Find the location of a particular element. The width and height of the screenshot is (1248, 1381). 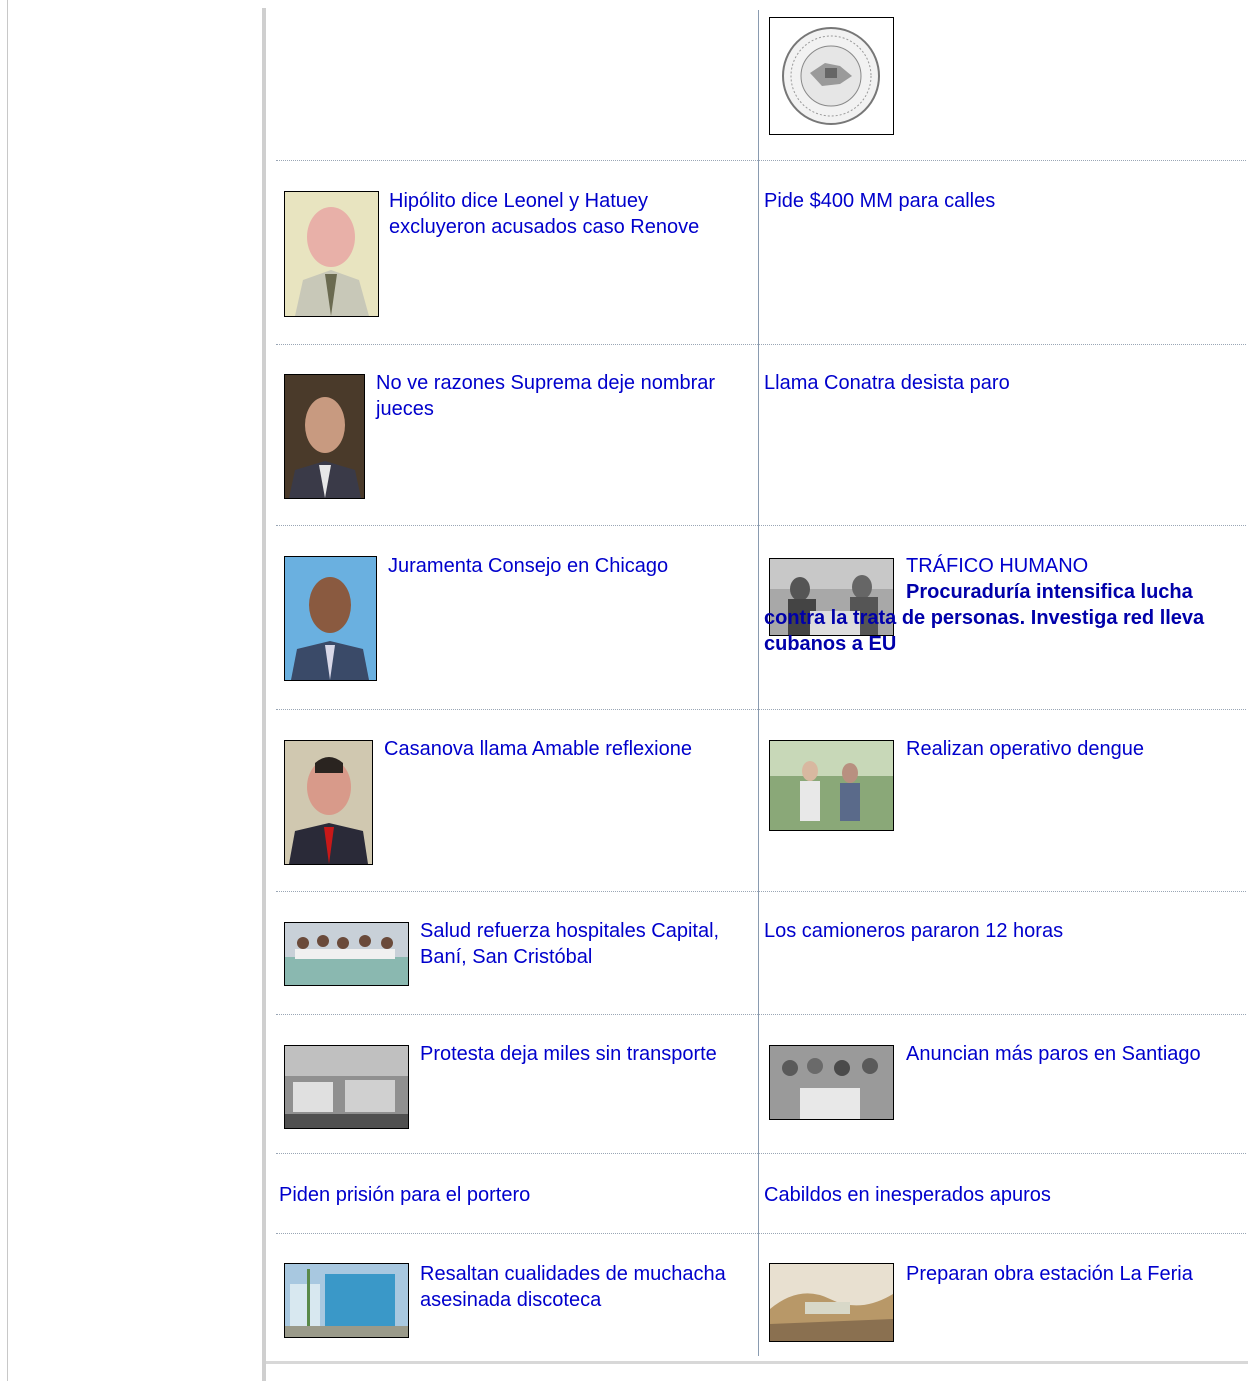

news-link: Realizan operativo dengue is located at coordinates (1071, 749).